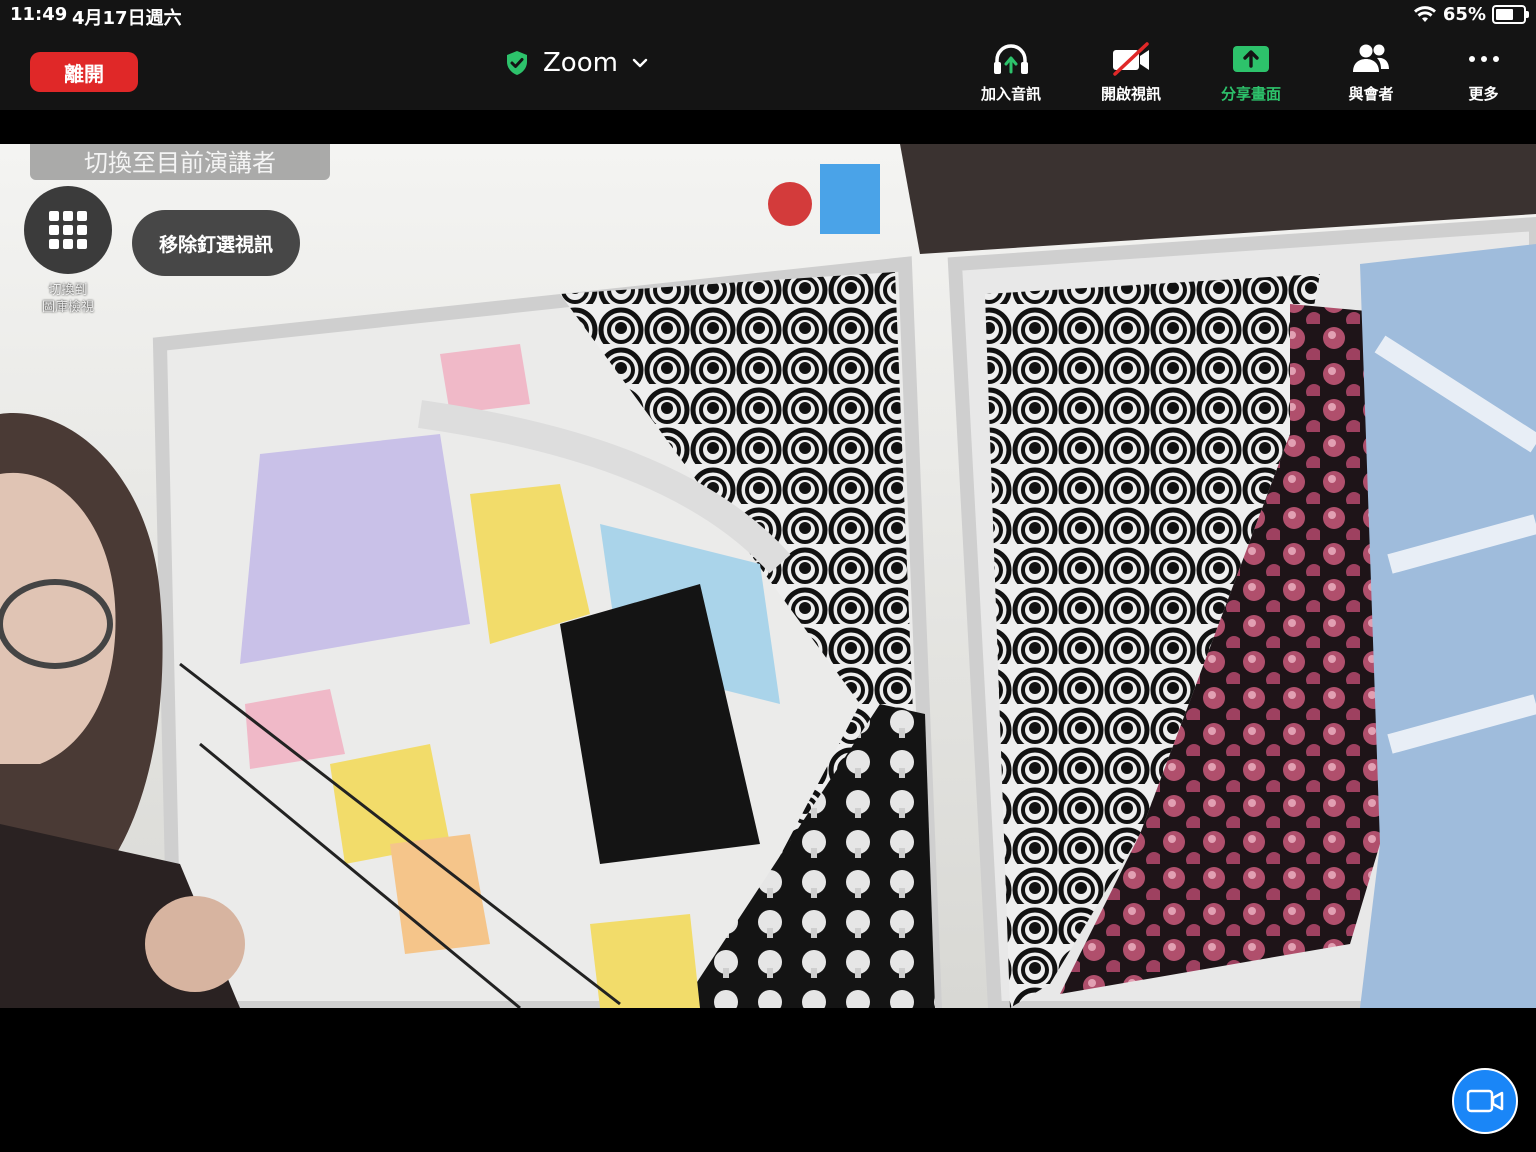 Image resolution: width=1536 pixels, height=1152 pixels. I want to click on self-video-button, so click(1485, 1101).